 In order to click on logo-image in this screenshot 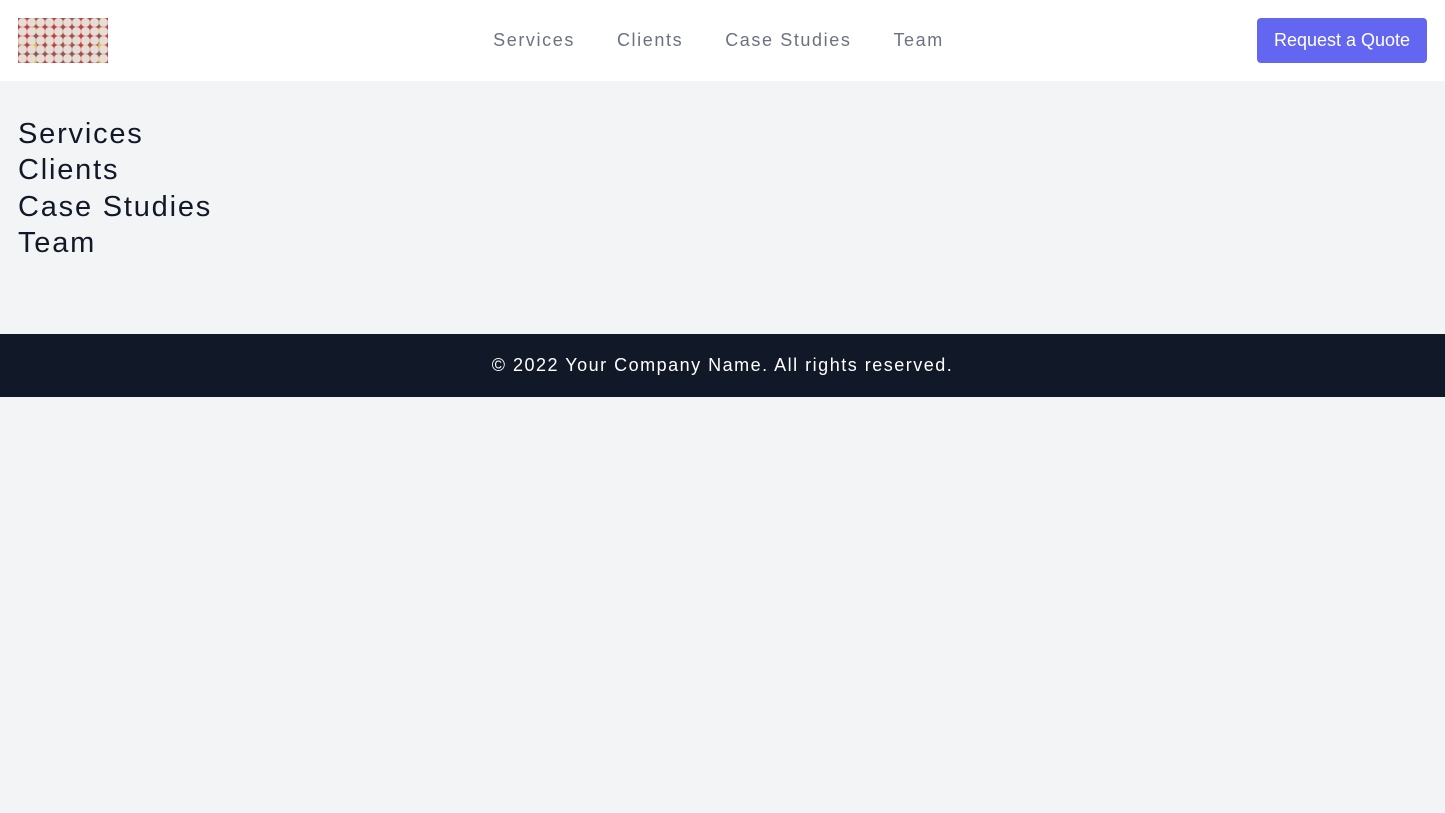, I will do `click(63, 40)`.